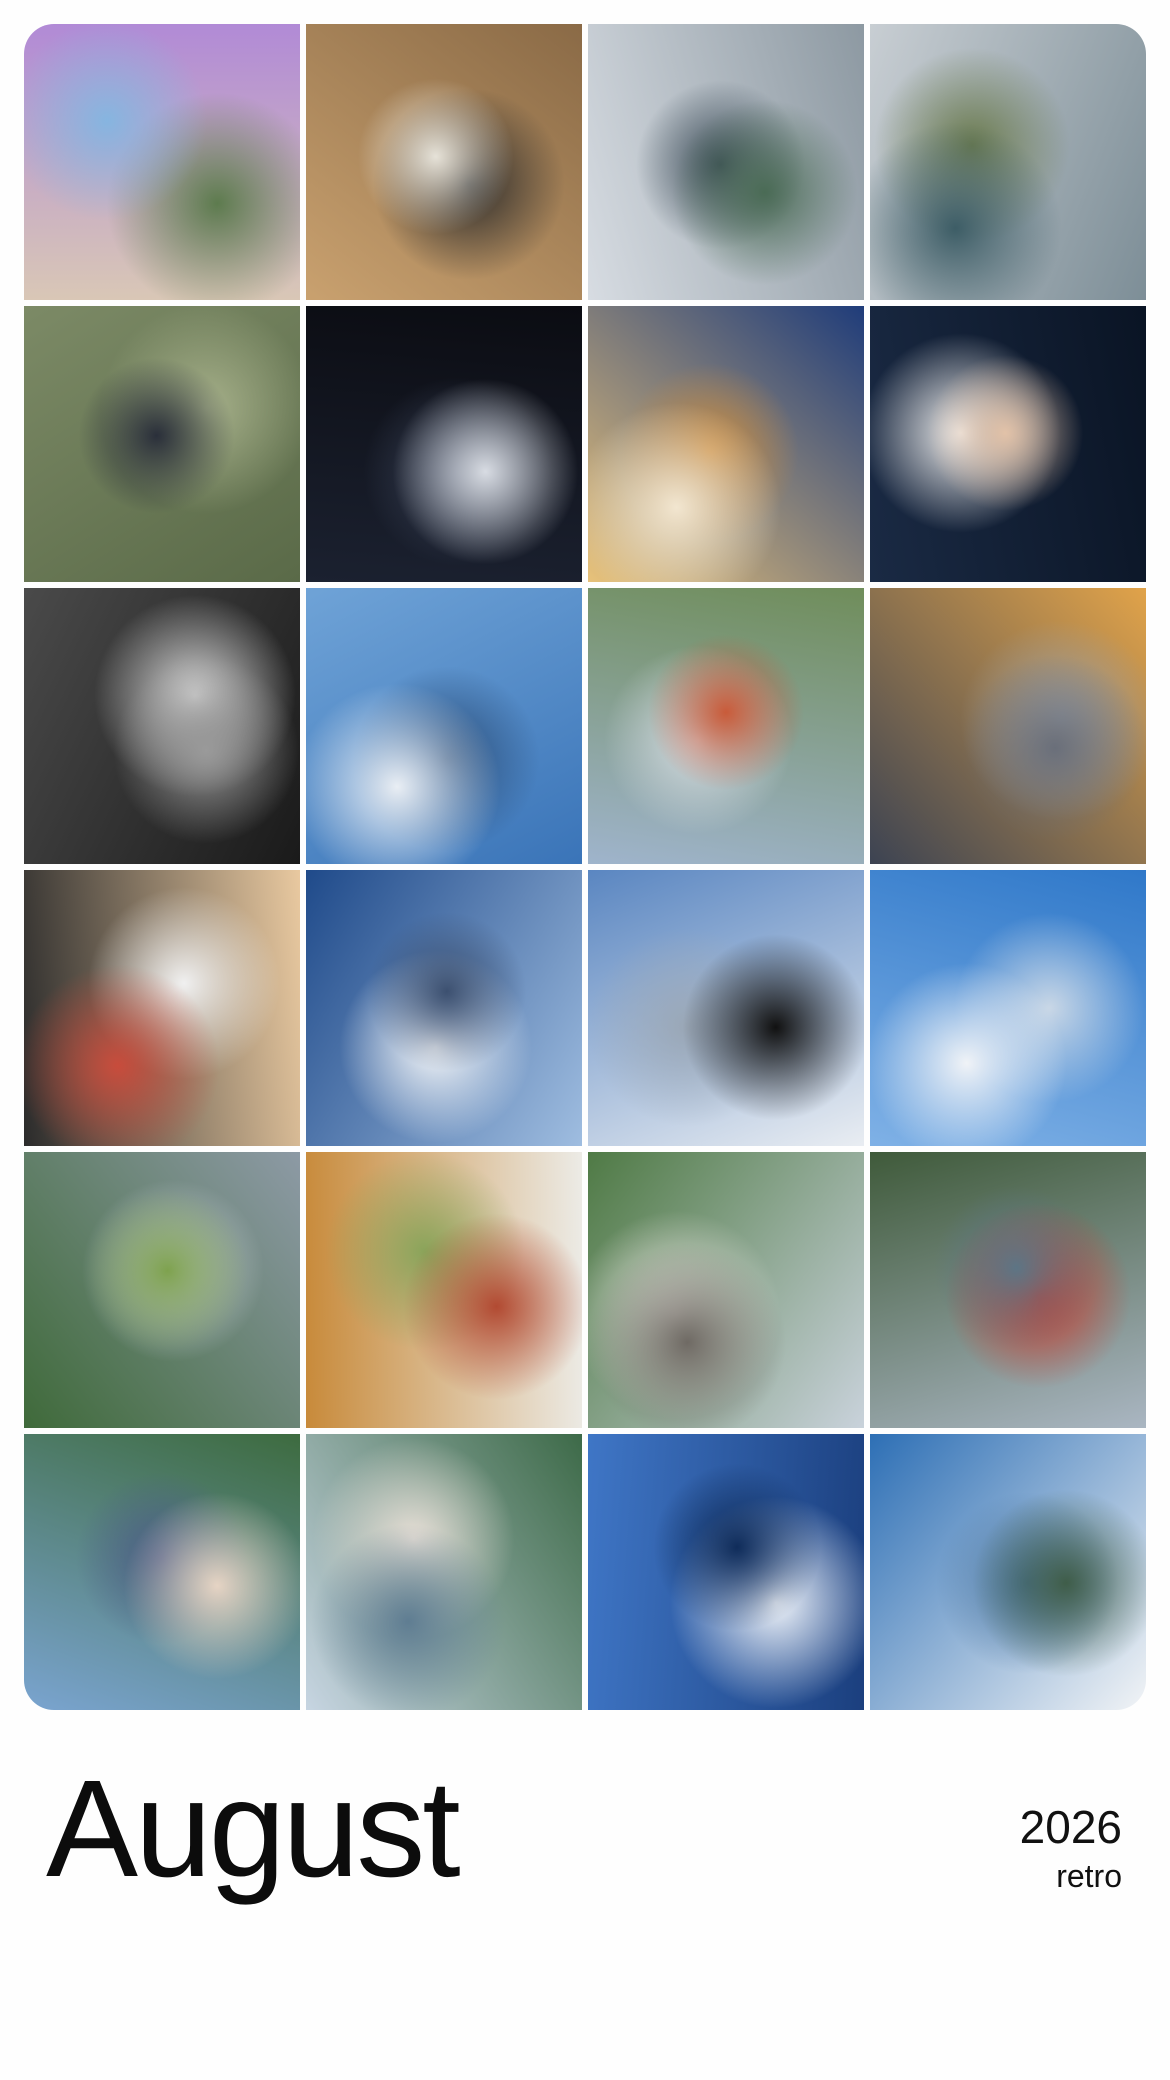  Describe the element at coordinates (726, 444) in the screenshot. I see `photo-burger-and-fries` at that location.